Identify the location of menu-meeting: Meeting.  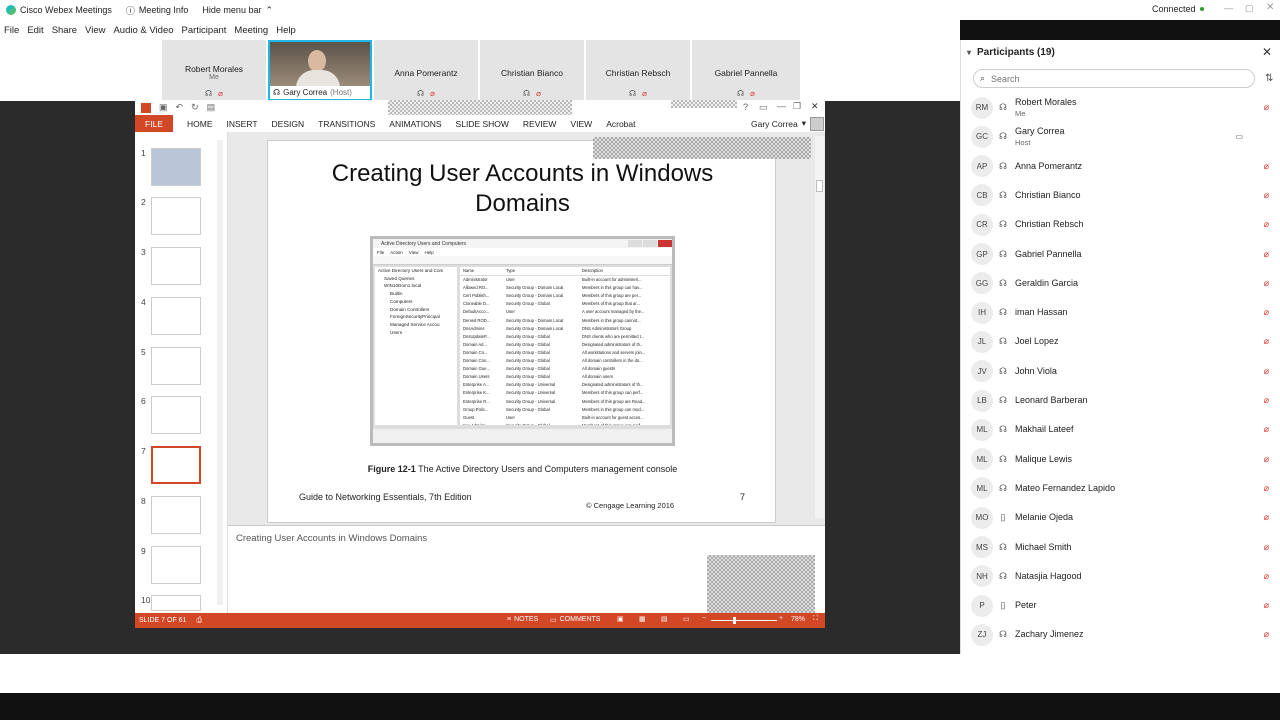
(251, 30).